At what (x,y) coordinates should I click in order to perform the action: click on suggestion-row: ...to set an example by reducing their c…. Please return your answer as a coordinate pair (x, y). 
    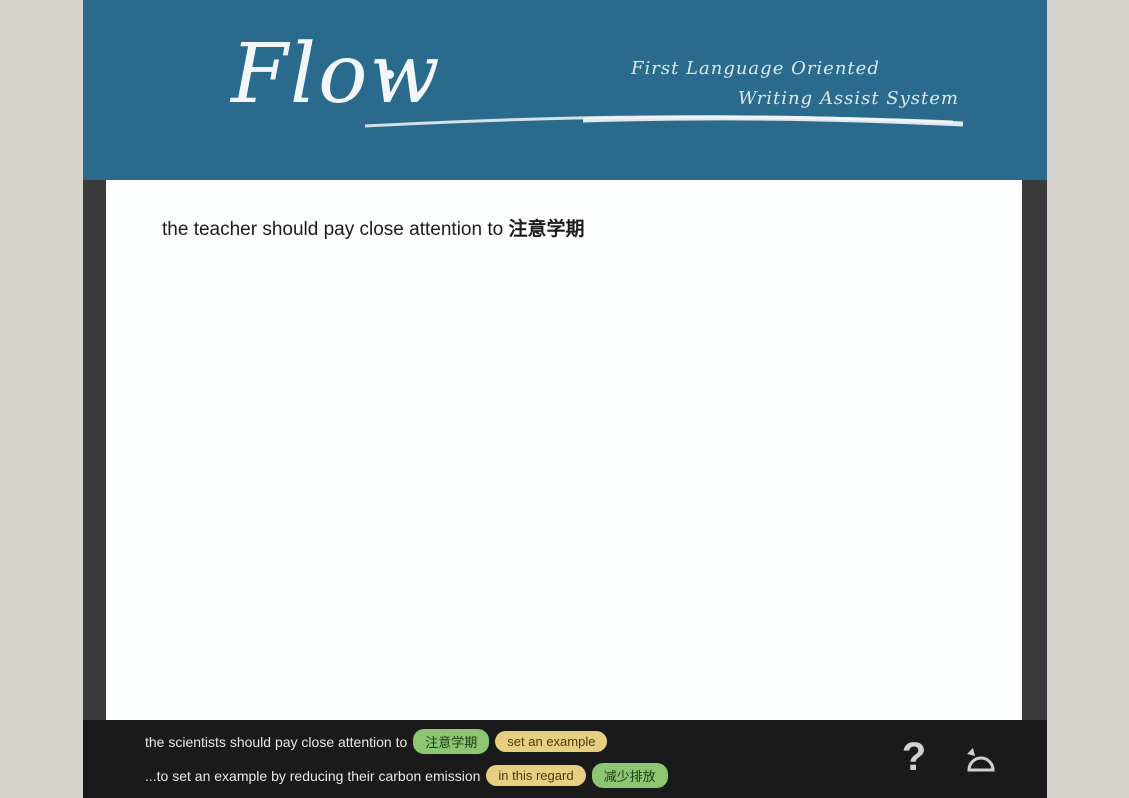
    Looking at the image, I should click on (406, 775).